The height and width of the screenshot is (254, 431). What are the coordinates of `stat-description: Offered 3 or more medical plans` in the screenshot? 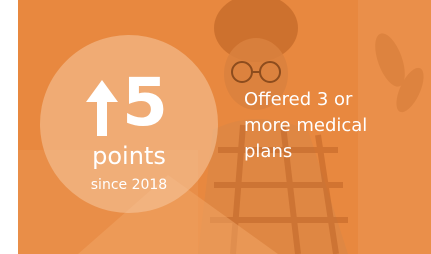 It's located at (334, 126).